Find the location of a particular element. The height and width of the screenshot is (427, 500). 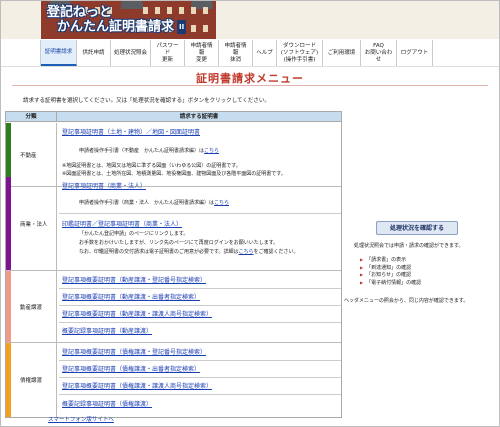

link-seal-certificate: 印鑑証明書／登記事項証明書（商業・法人） is located at coordinates (122, 223).